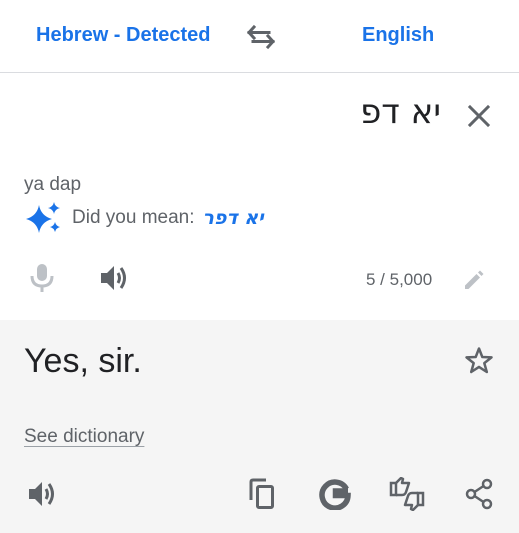  Describe the element at coordinates (123, 35) in the screenshot. I see `source-language-button: Hebrew - Detected` at that location.